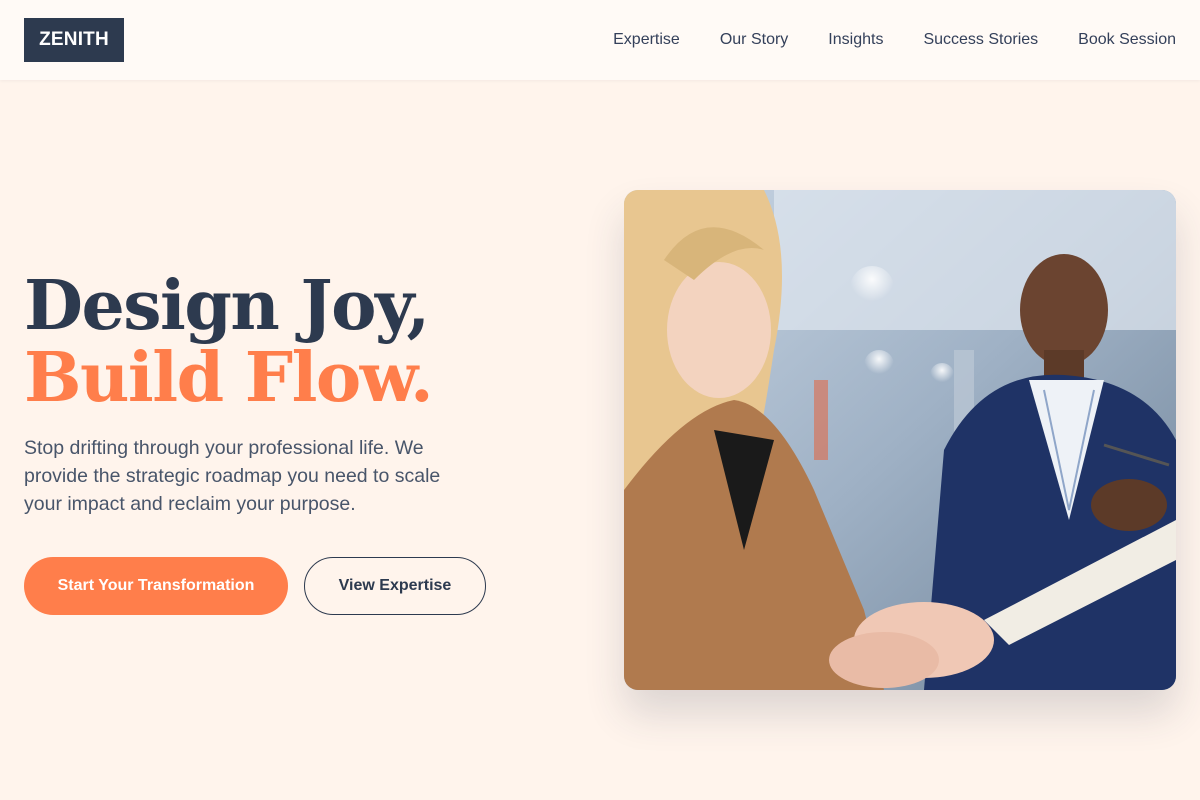 The height and width of the screenshot is (800, 1200). Describe the element at coordinates (229, 378) in the screenshot. I see `hero-title-line2: Build Flow.` at that location.